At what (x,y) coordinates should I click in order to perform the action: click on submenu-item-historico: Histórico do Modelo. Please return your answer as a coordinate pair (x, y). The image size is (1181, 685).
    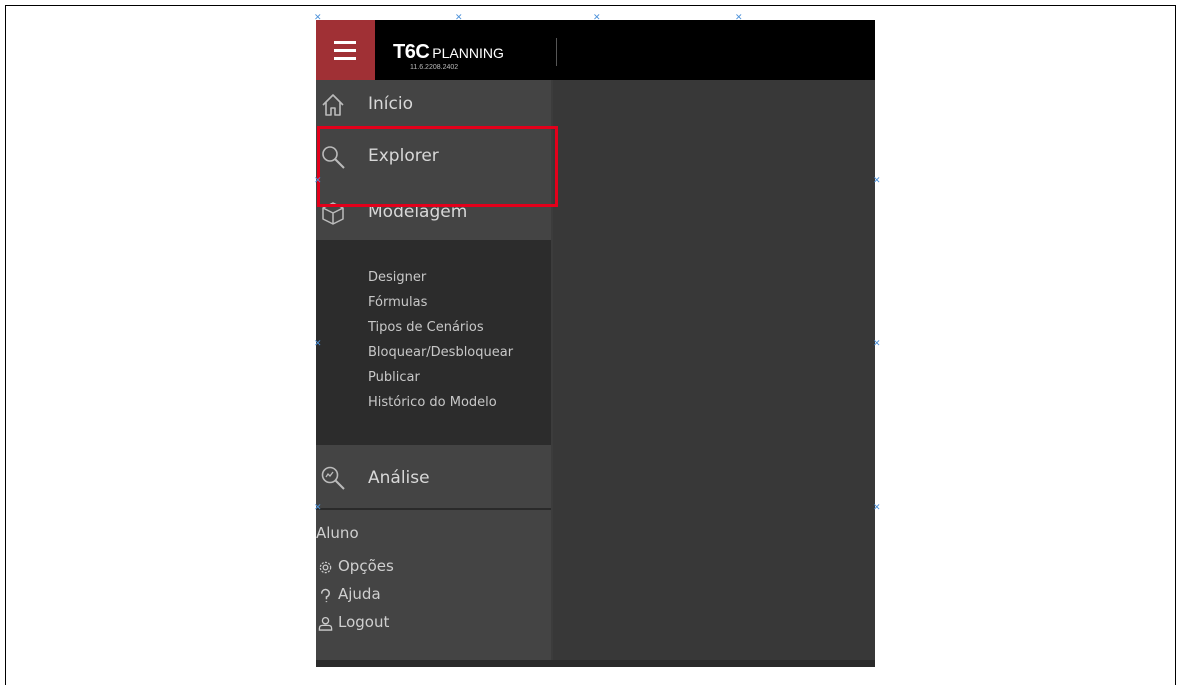
    Looking at the image, I should click on (432, 402).